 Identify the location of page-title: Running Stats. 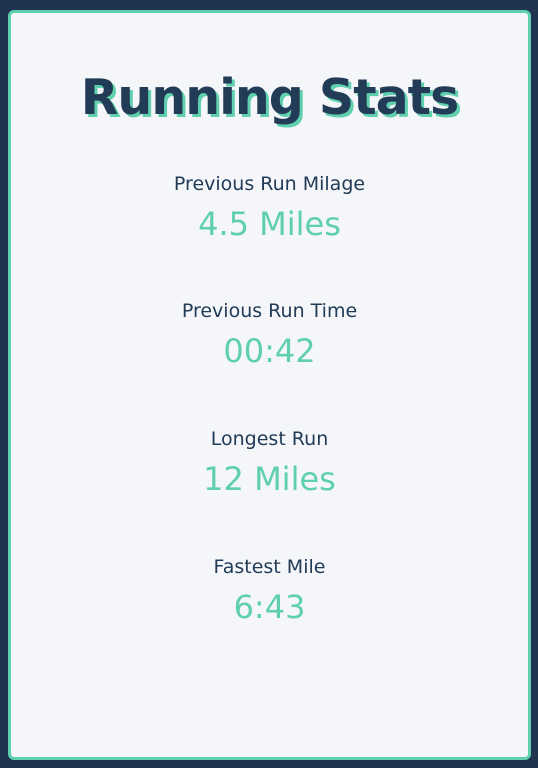
(270, 97).